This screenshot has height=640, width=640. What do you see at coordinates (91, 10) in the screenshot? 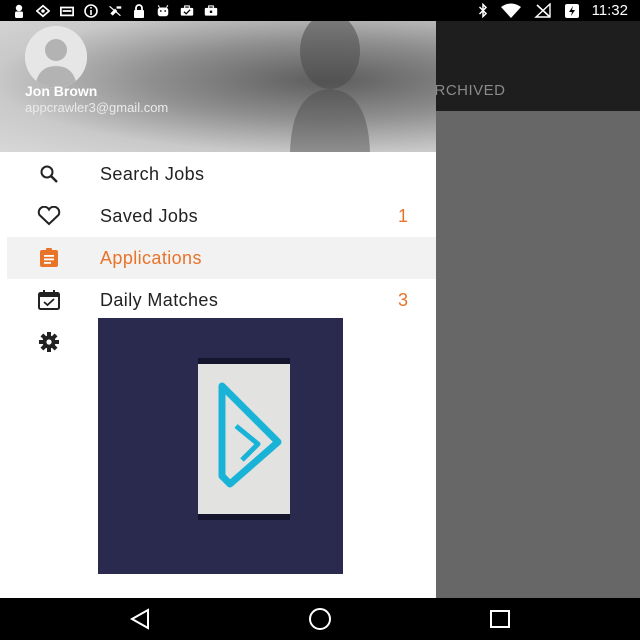
I see `info-icon` at bounding box center [91, 10].